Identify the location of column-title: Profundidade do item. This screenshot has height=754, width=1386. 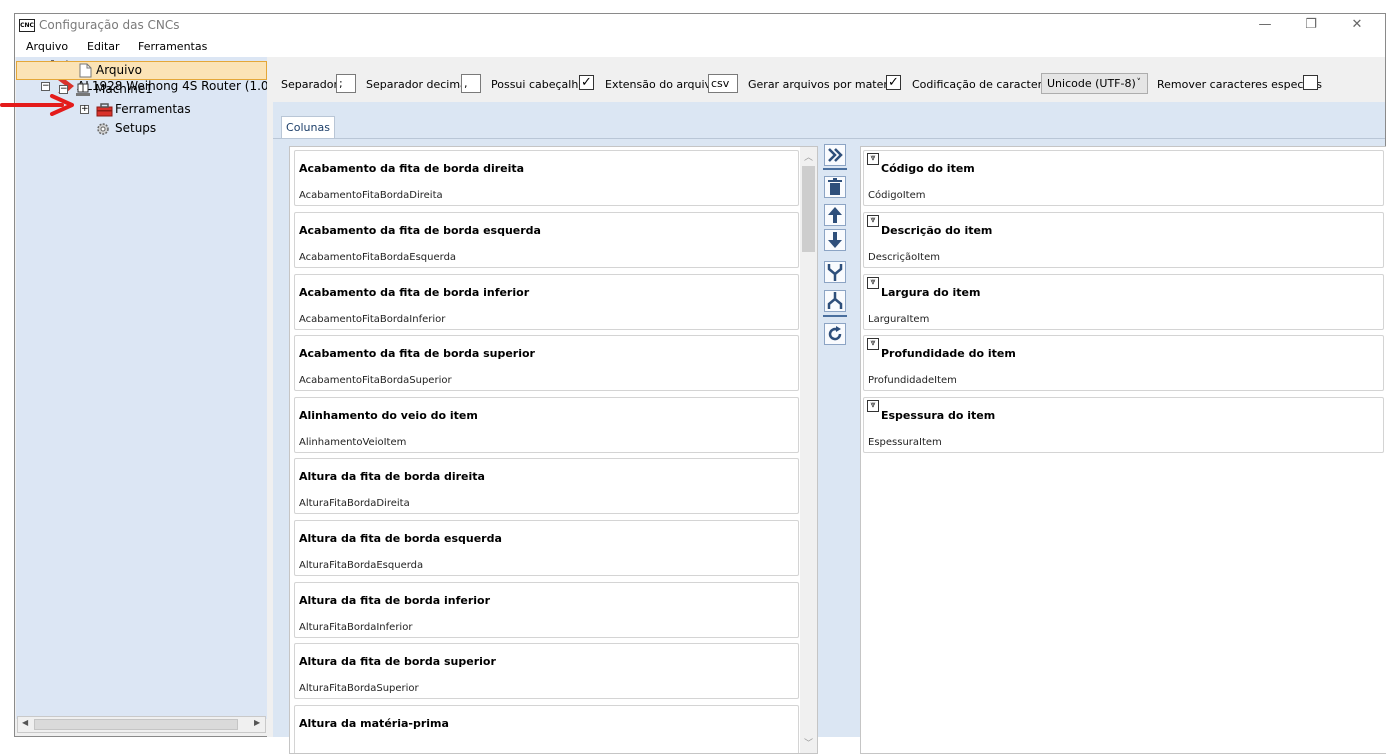
(948, 353).